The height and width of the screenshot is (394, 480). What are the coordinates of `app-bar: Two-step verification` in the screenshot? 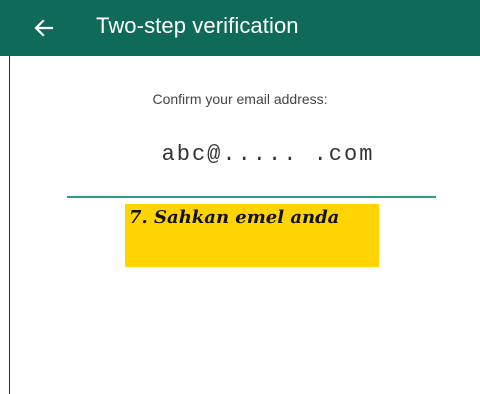 It's located at (240, 28).